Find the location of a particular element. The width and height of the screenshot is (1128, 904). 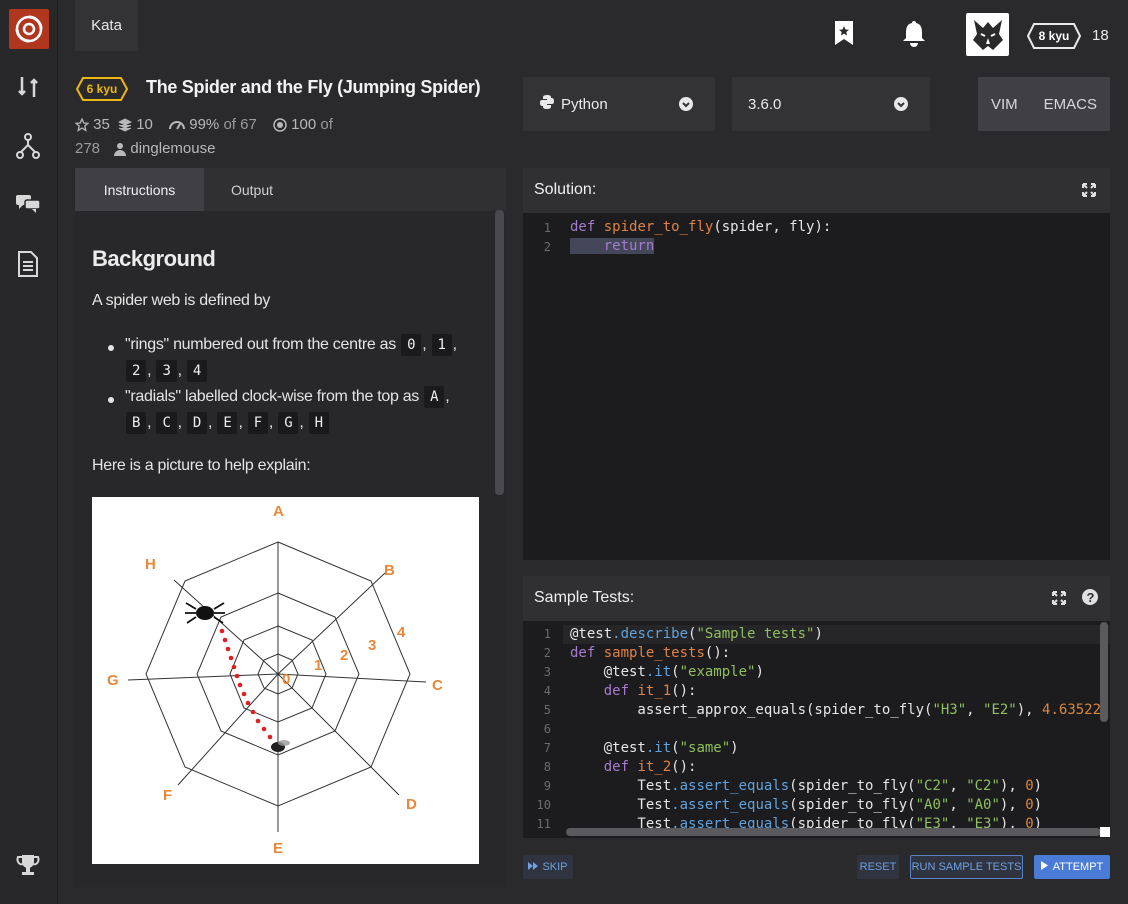

instructions-heading: Background is located at coordinates (154, 258).